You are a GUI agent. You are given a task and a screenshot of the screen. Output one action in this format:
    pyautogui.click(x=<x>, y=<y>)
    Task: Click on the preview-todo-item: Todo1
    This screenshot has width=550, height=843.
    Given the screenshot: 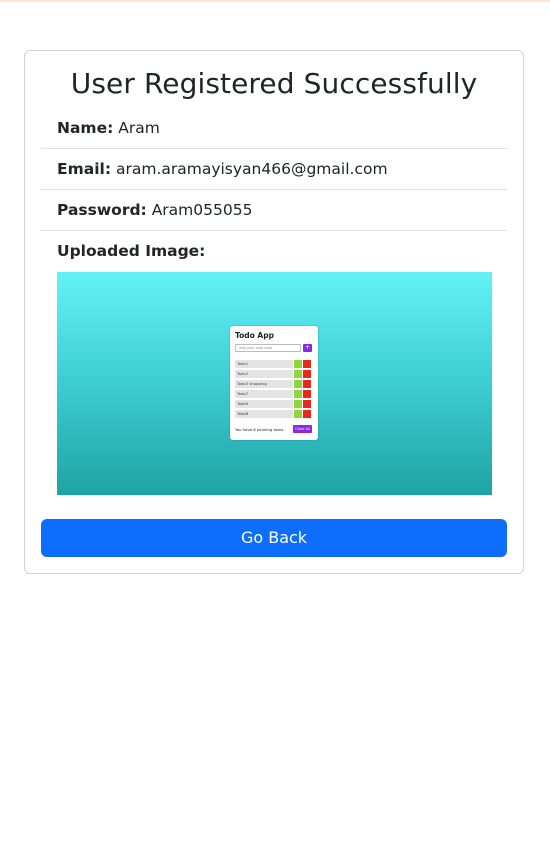 What is the action you would take?
    pyautogui.click(x=264, y=364)
    